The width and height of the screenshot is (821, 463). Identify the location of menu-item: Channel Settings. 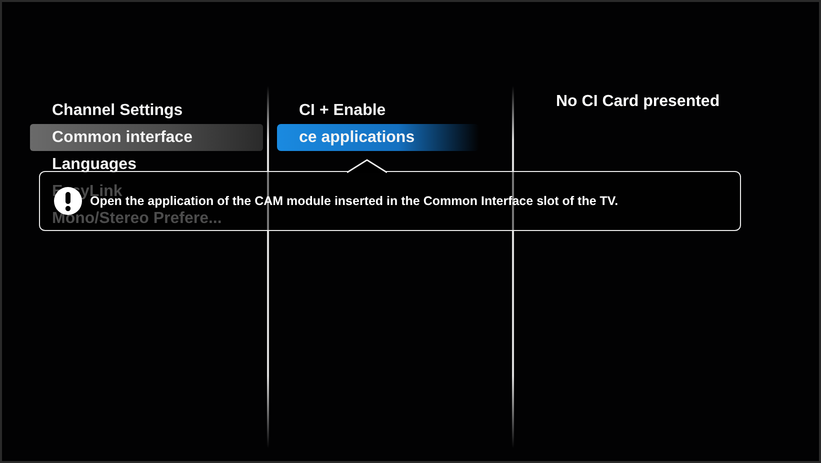
(149, 110).